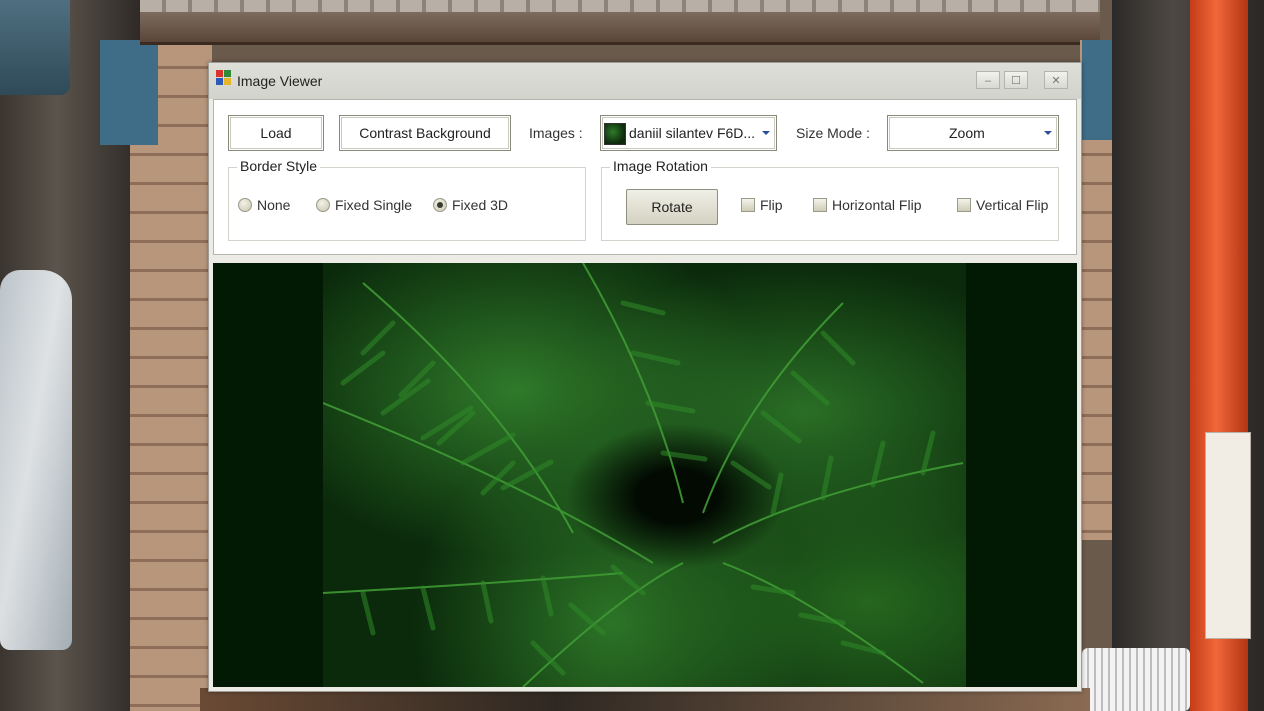 The height and width of the screenshot is (711, 1264). Describe the element at coordinates (280, 81) in the screenshot. I see `window-title: Image Viewer` at that location.